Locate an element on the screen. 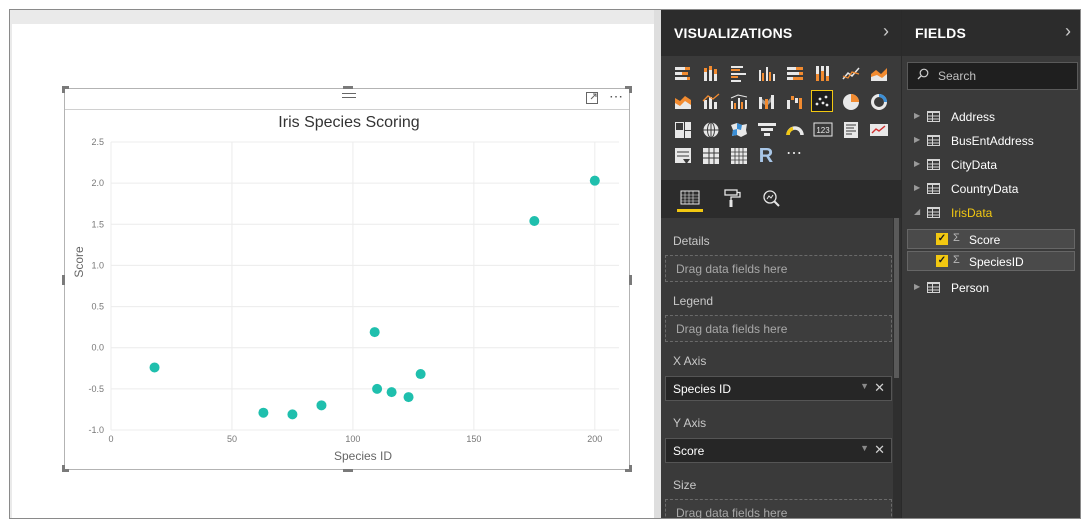 The width and height of the screenshot is (1089, 528). line-chart-icon is located at coordinates (850, 73).